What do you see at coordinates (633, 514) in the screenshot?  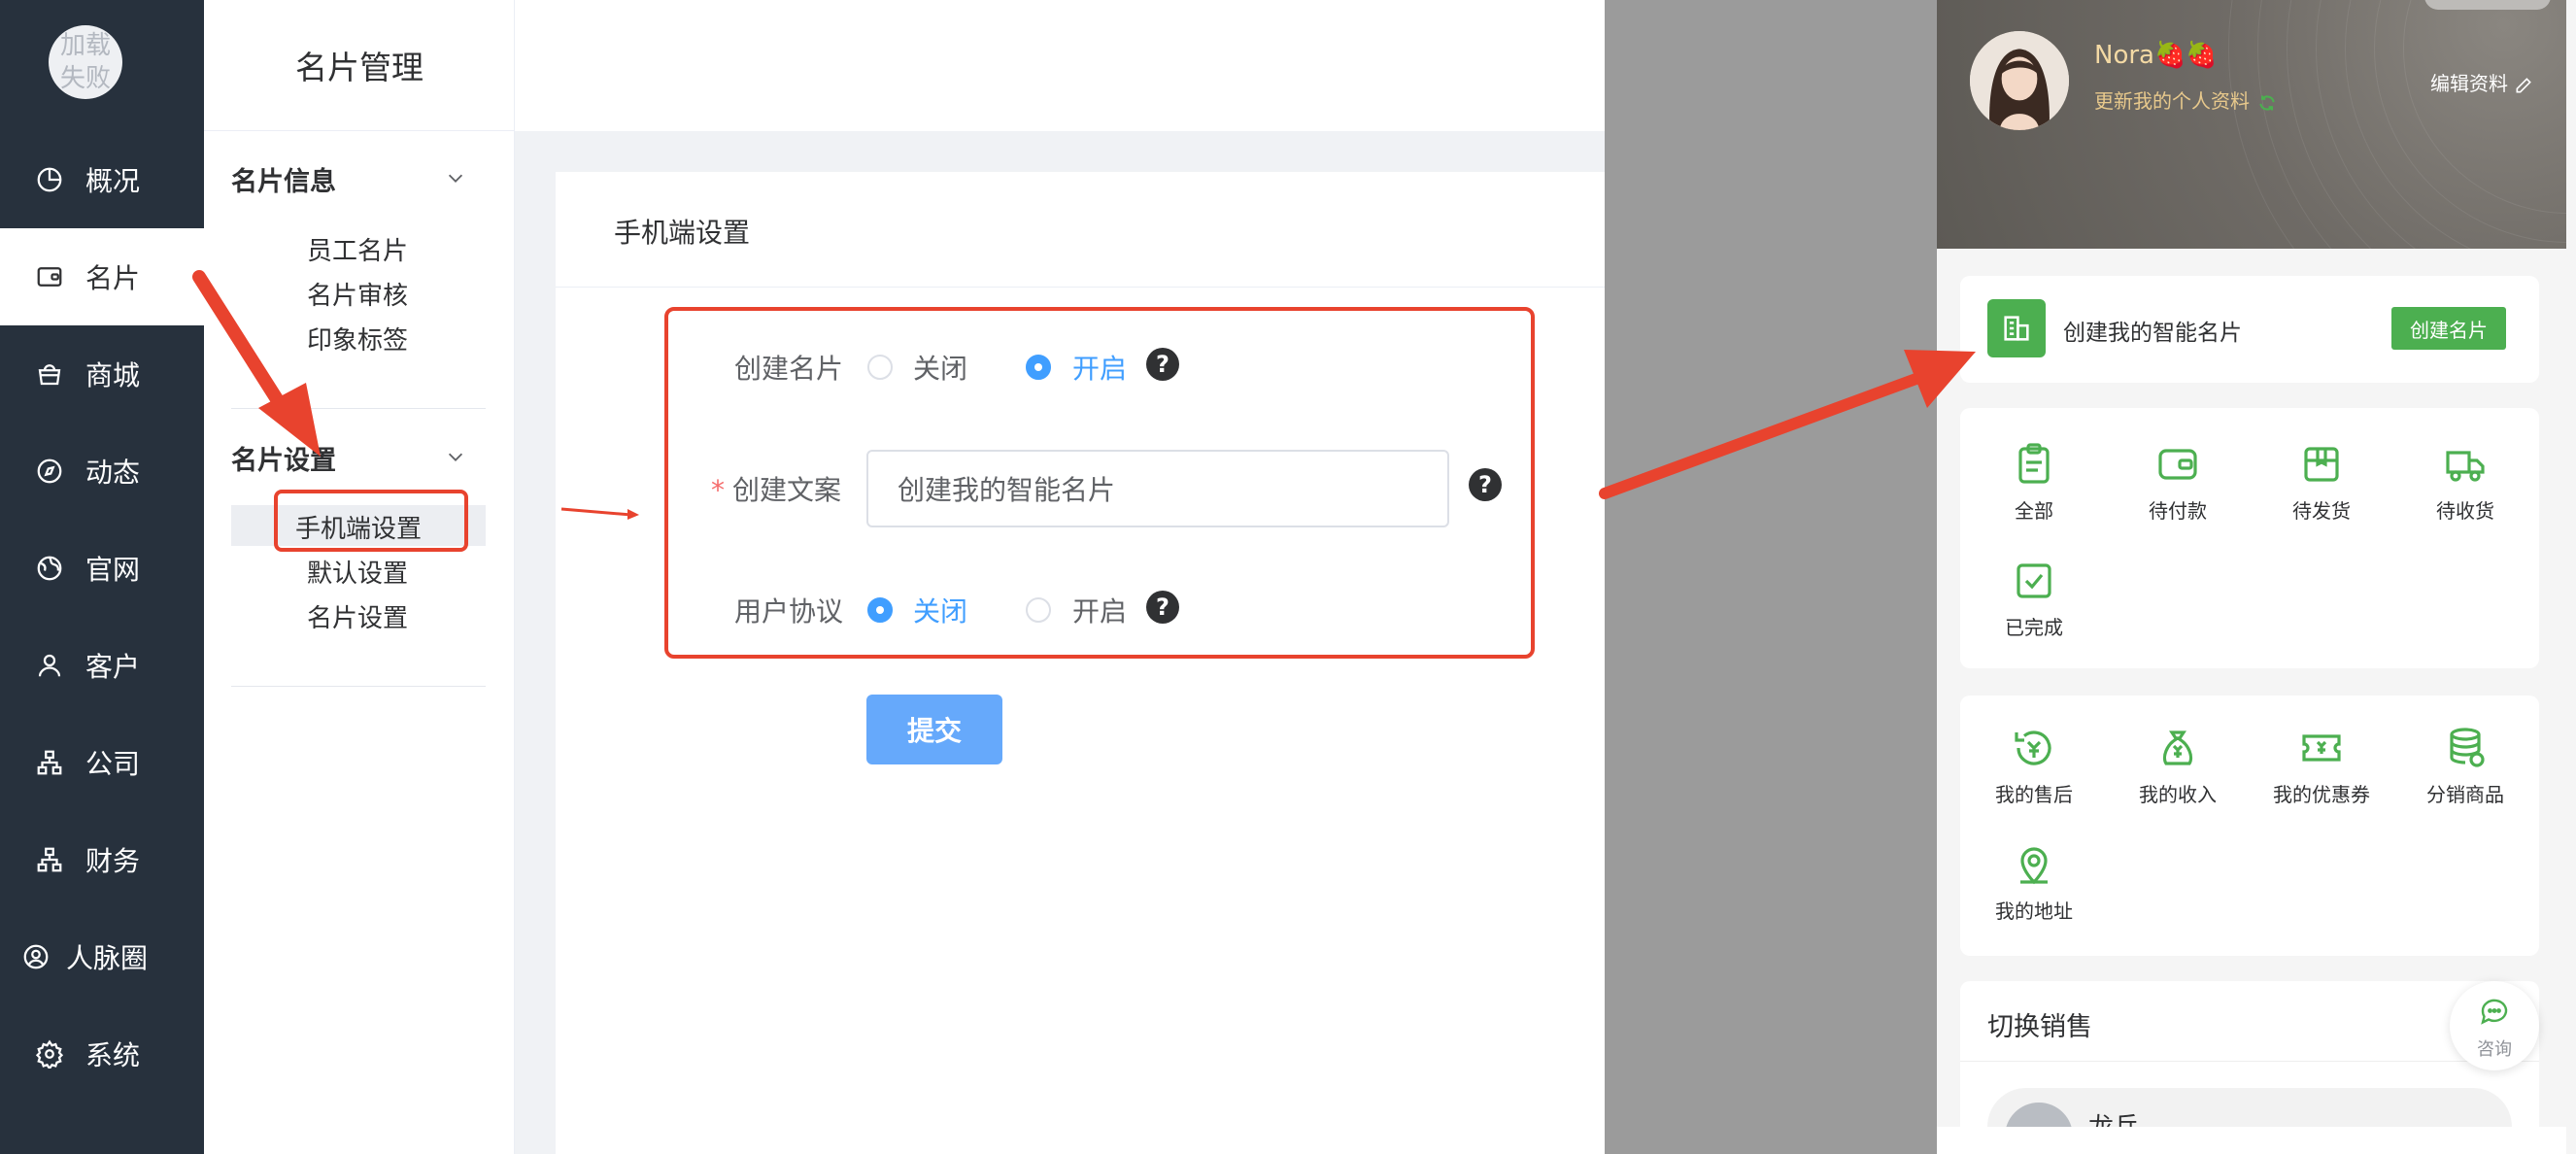 I see `arrow-head` at bounding box center [633, 514].